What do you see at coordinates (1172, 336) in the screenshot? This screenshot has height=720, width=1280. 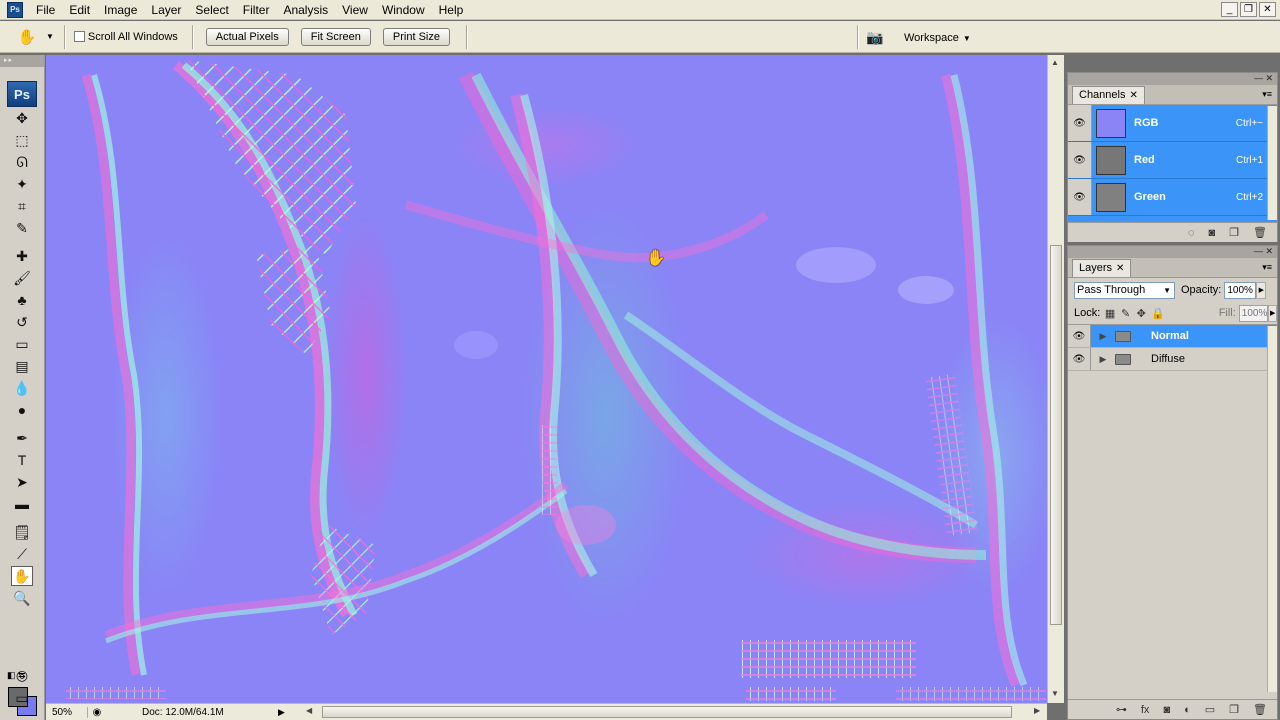 I see `layer-row-normal: 👁 ▶ Normal` at bounding box center [1172, 336].